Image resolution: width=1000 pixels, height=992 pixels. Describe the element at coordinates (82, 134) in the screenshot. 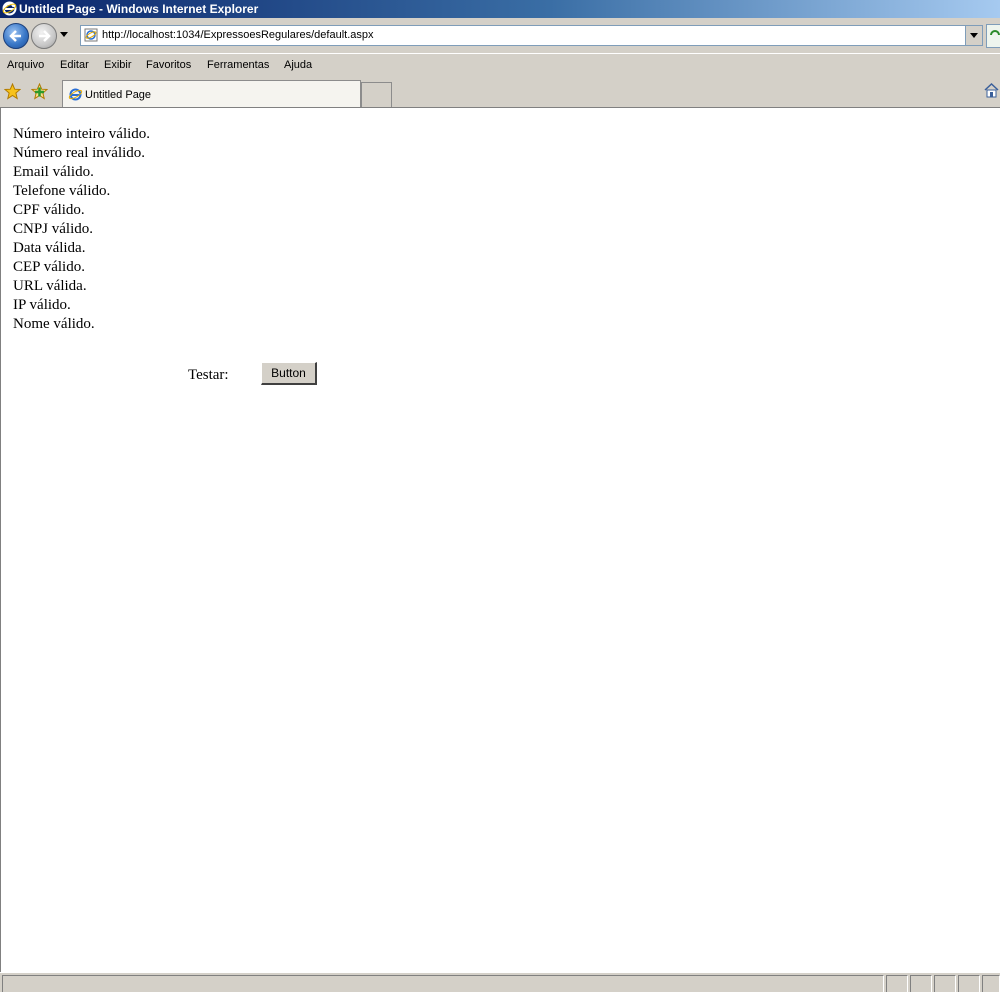

I see `result-inteiro: Número inteiro válido.` at that location.